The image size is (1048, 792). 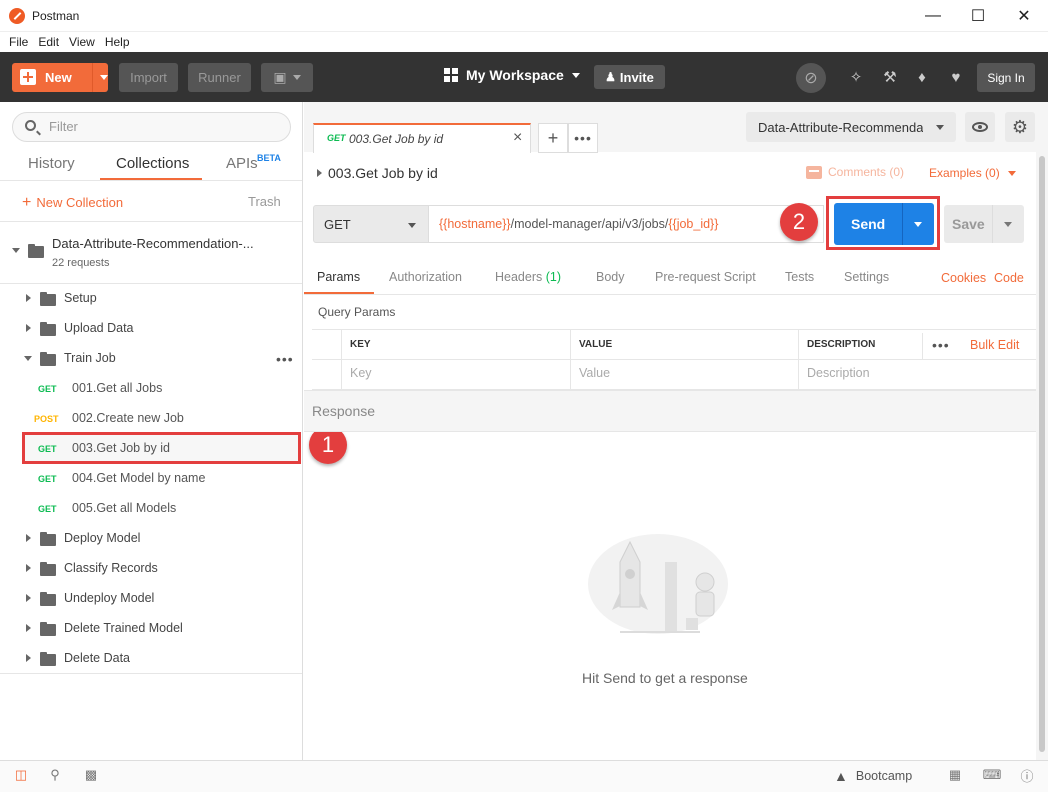 What do you see at coordinates (109, 598) in the screenshot?
I see `folder-undeploy-model: Undeploy Model` at bounding box center [109, 598].